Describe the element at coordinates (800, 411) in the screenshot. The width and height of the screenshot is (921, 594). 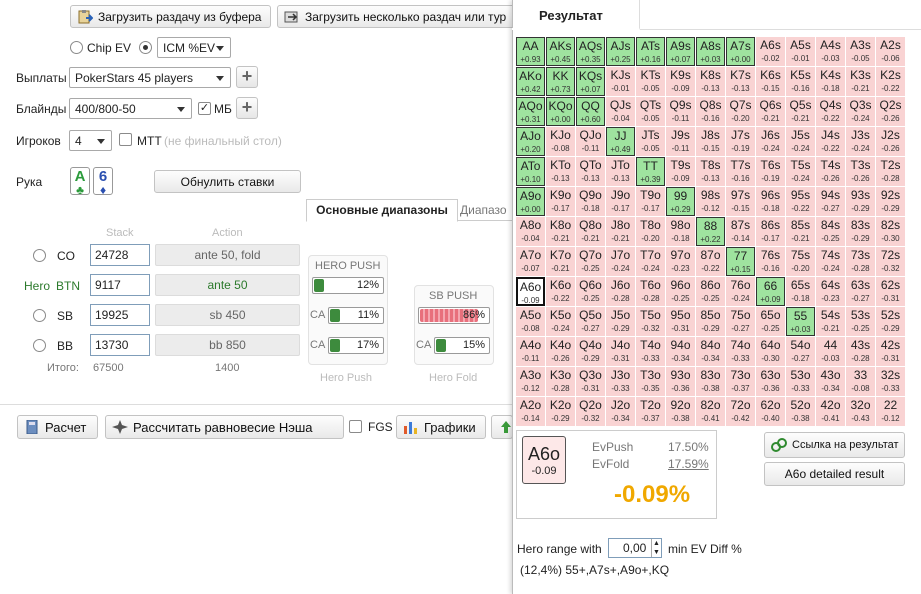
I see `hand-cell: 52o -0.38` at that location.